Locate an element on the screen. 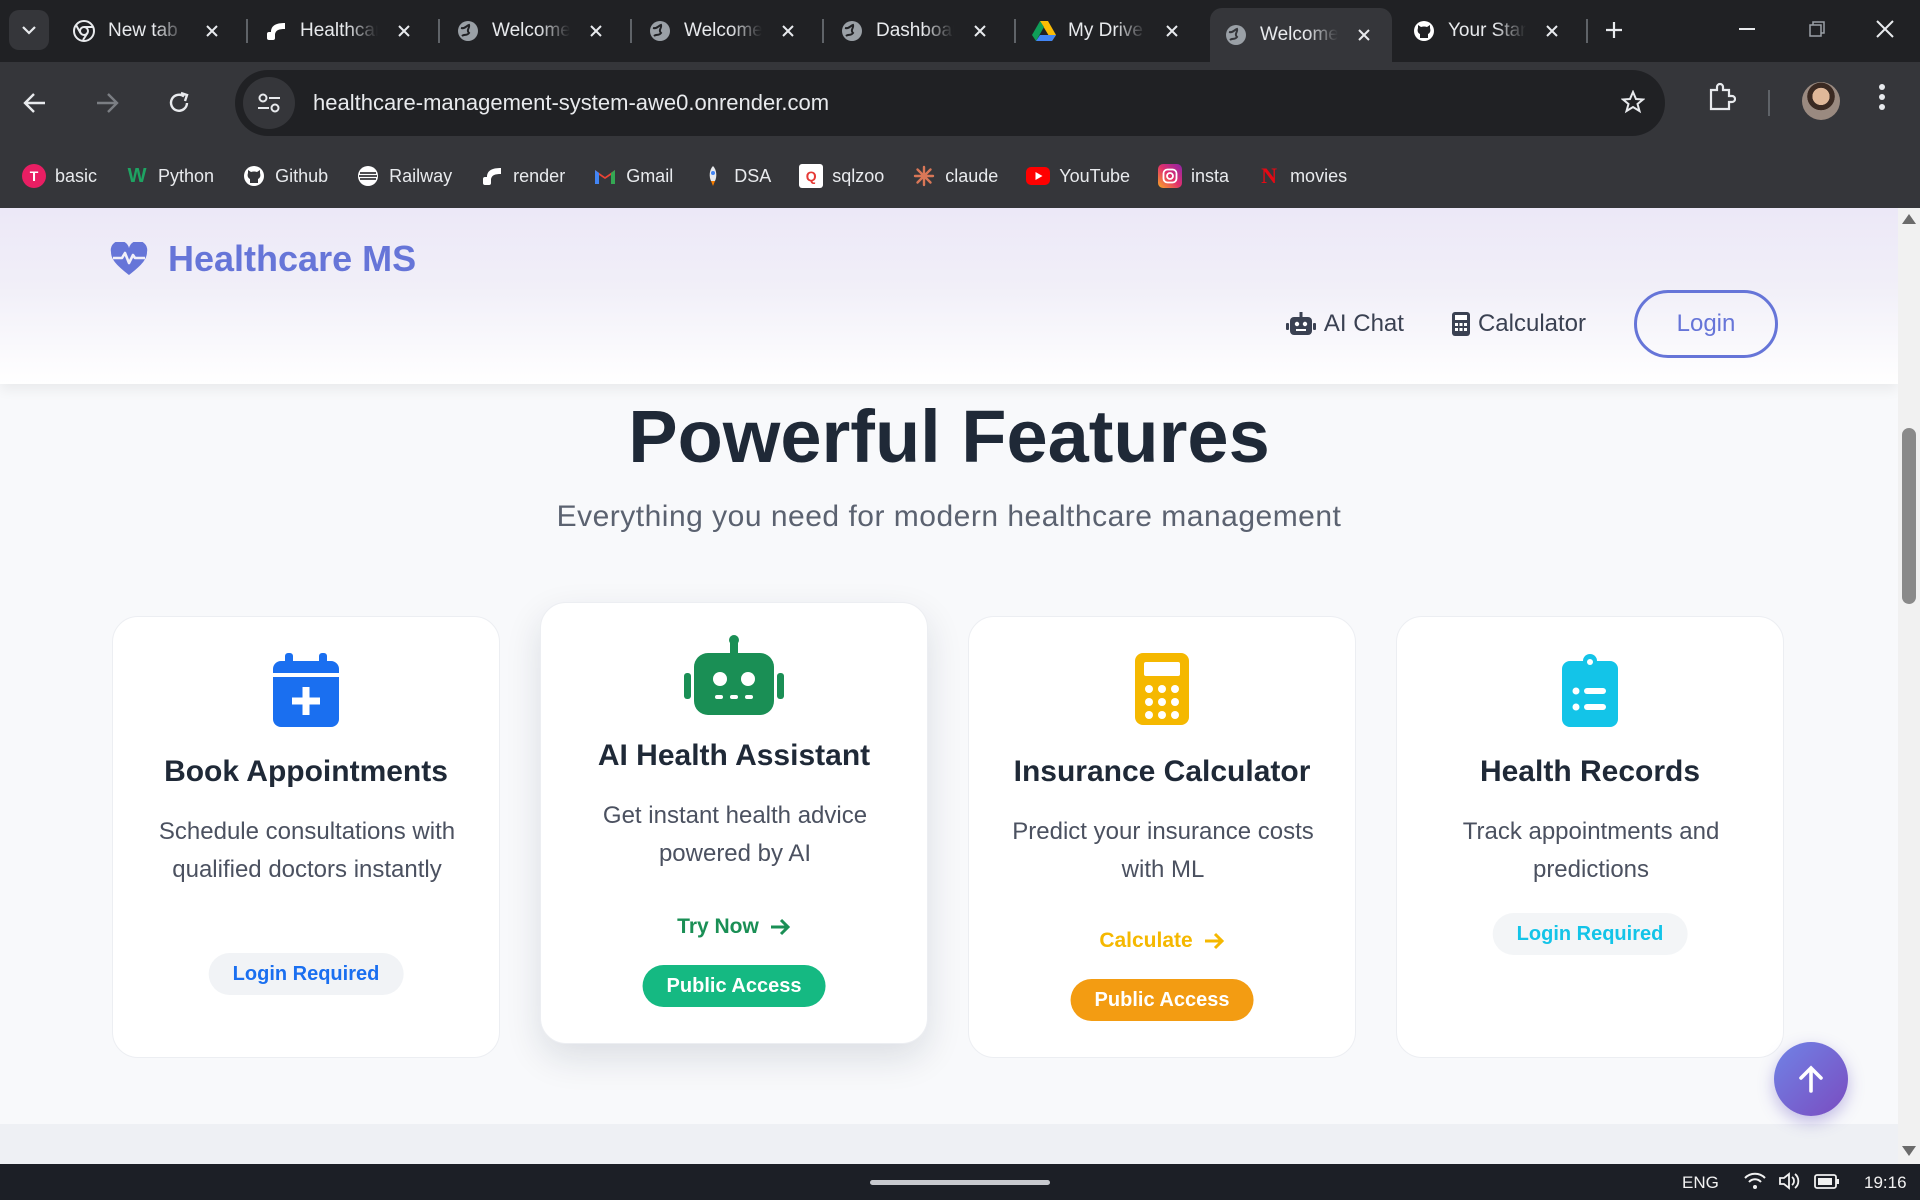 This screenshot has height=1200, width=1920. badge-public-access: Public Access is located at coordinates (1162, 1000).